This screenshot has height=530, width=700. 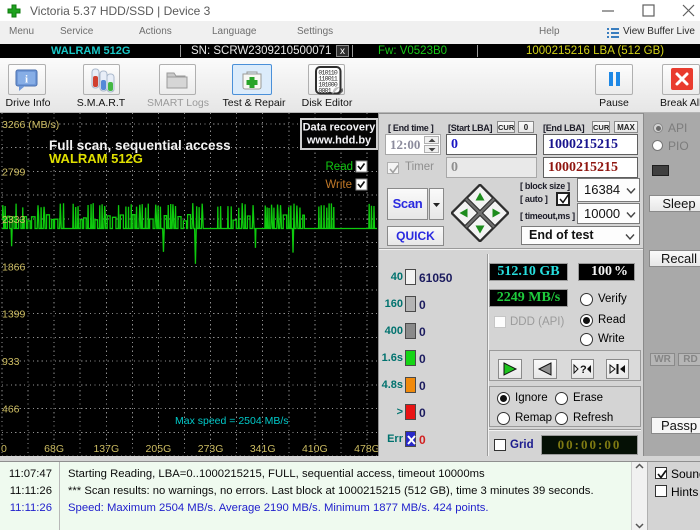 I want to click on svg-text: 137G, so click(x=106, y=449).